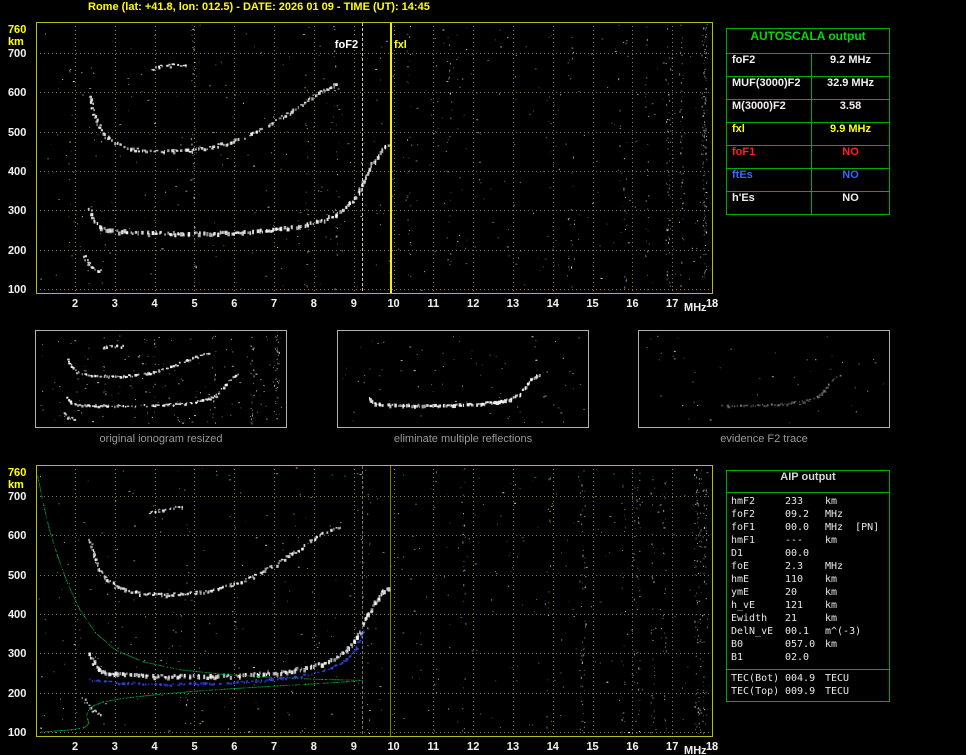  Describe the element at coordinates (808, 593) in the screenshot. I see `aip-row: ymE 20 km` at that location.